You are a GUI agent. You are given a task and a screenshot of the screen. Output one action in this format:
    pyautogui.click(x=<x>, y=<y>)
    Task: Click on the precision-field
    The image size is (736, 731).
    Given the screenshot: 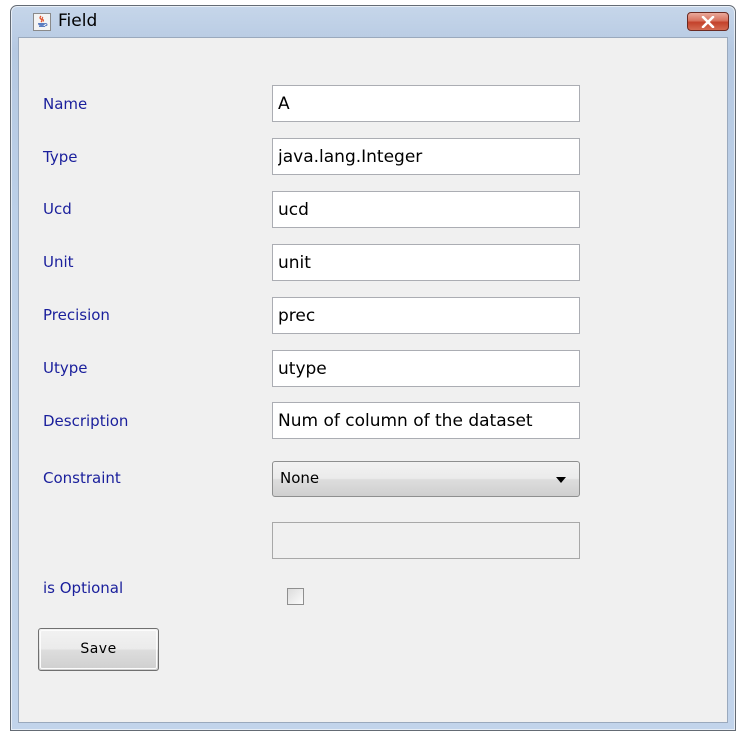 What is the action you would take?
    pyautogui.click(x=426, y=315)
    